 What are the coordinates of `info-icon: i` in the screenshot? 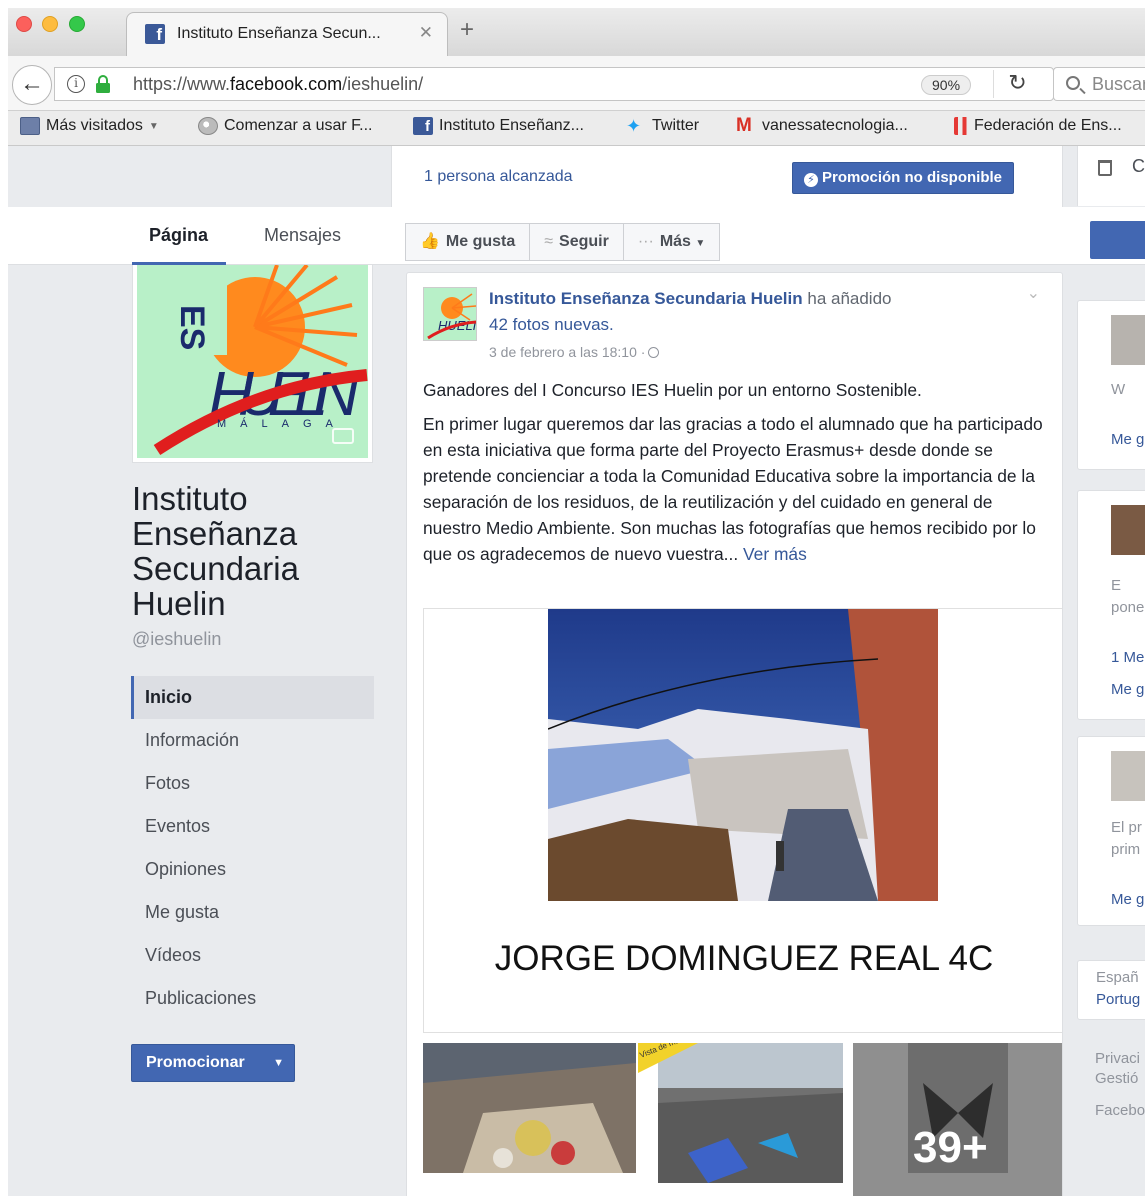 It's located at (76, 84).